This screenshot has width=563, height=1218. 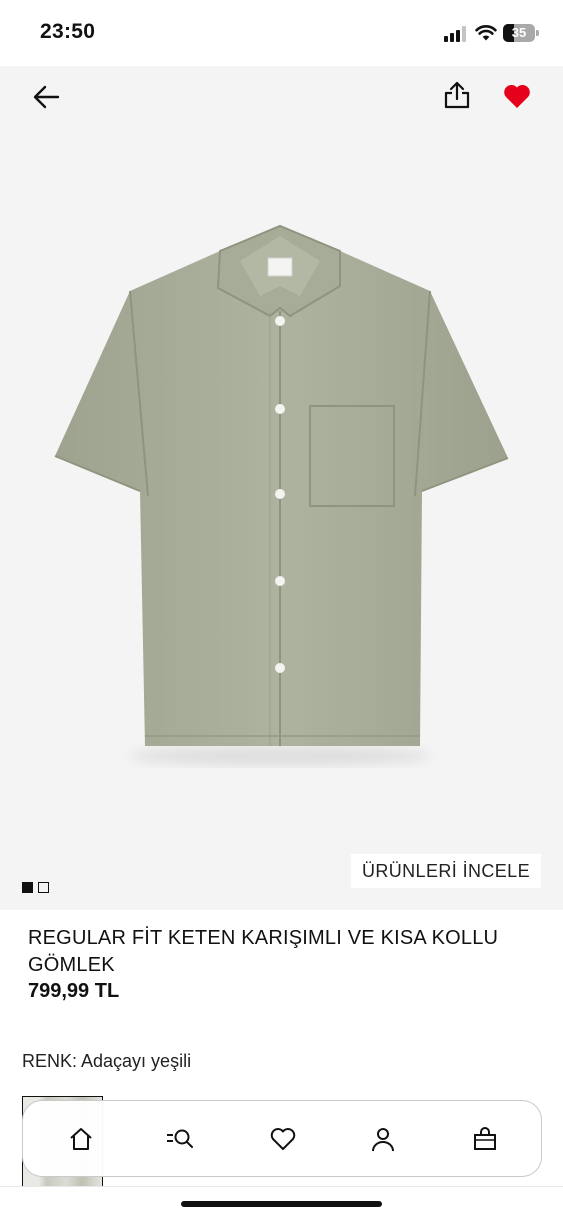 I want to click on pagination-dot-active, so click(x=27, y=887).